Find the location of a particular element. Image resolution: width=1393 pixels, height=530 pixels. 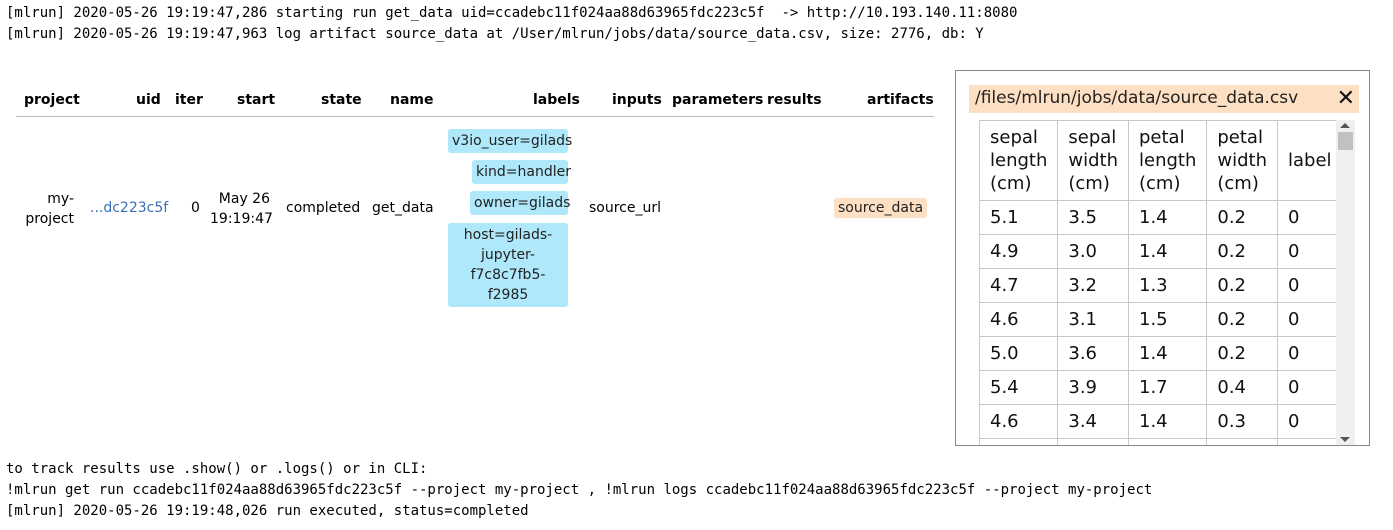

csv-row: 4.7 3.2 1.3 0.2 0 is located at coordinates (1161, 285).